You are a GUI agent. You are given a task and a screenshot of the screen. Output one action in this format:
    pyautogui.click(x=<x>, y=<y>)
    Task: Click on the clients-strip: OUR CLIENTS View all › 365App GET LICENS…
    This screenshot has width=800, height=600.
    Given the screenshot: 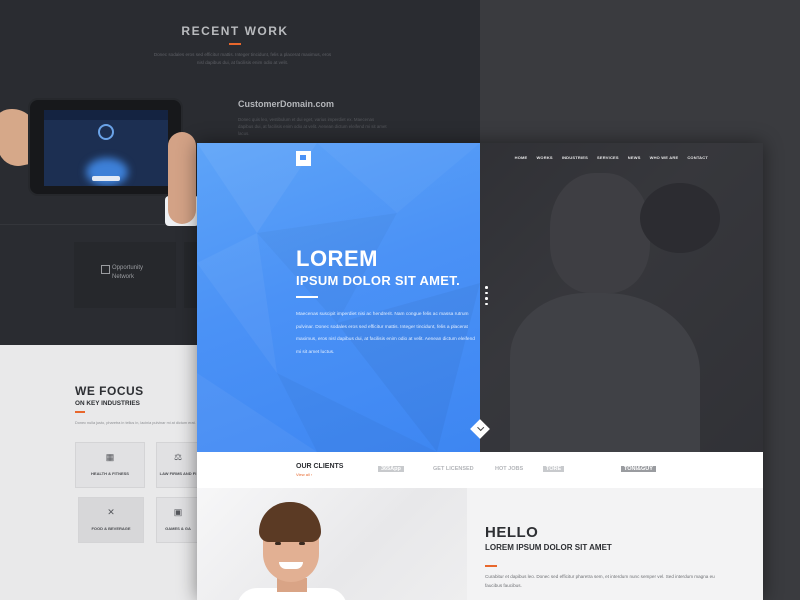 What is the action you would take?
    pyautogui.click(x=480, y=470)
    